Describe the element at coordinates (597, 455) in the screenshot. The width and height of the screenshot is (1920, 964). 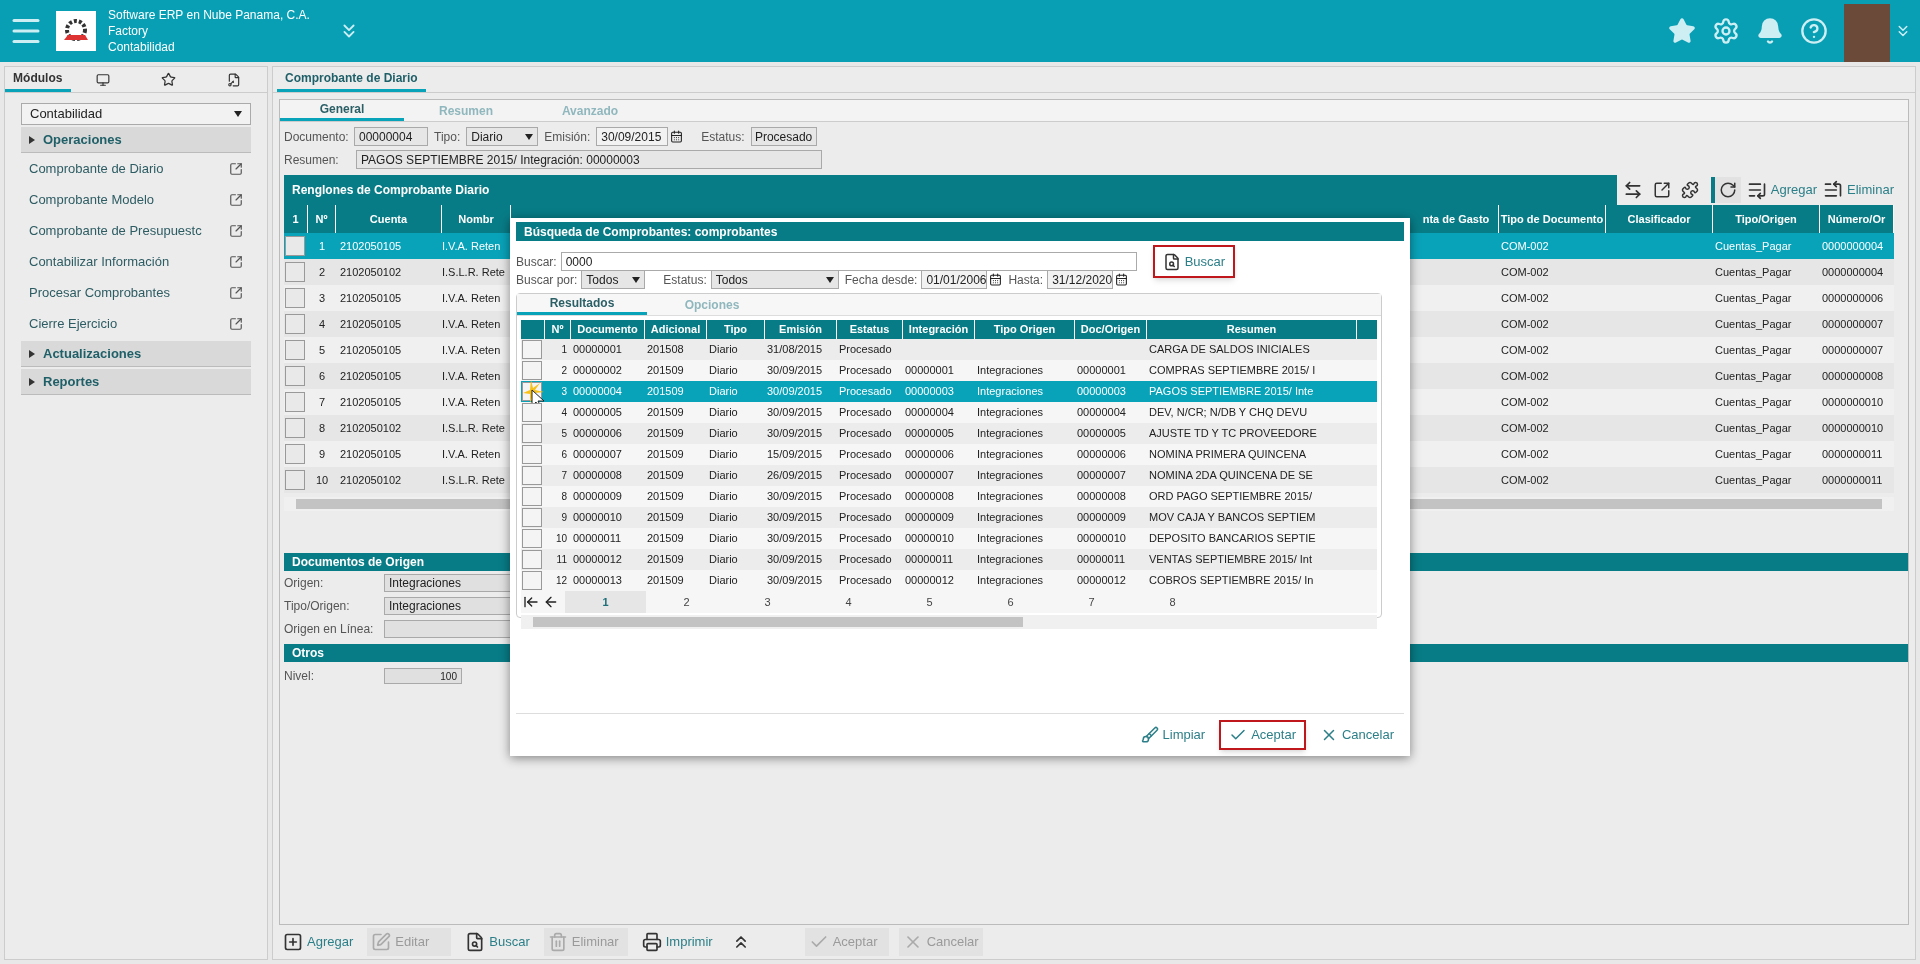
I see `table-cell-text: 00000007` at that location.